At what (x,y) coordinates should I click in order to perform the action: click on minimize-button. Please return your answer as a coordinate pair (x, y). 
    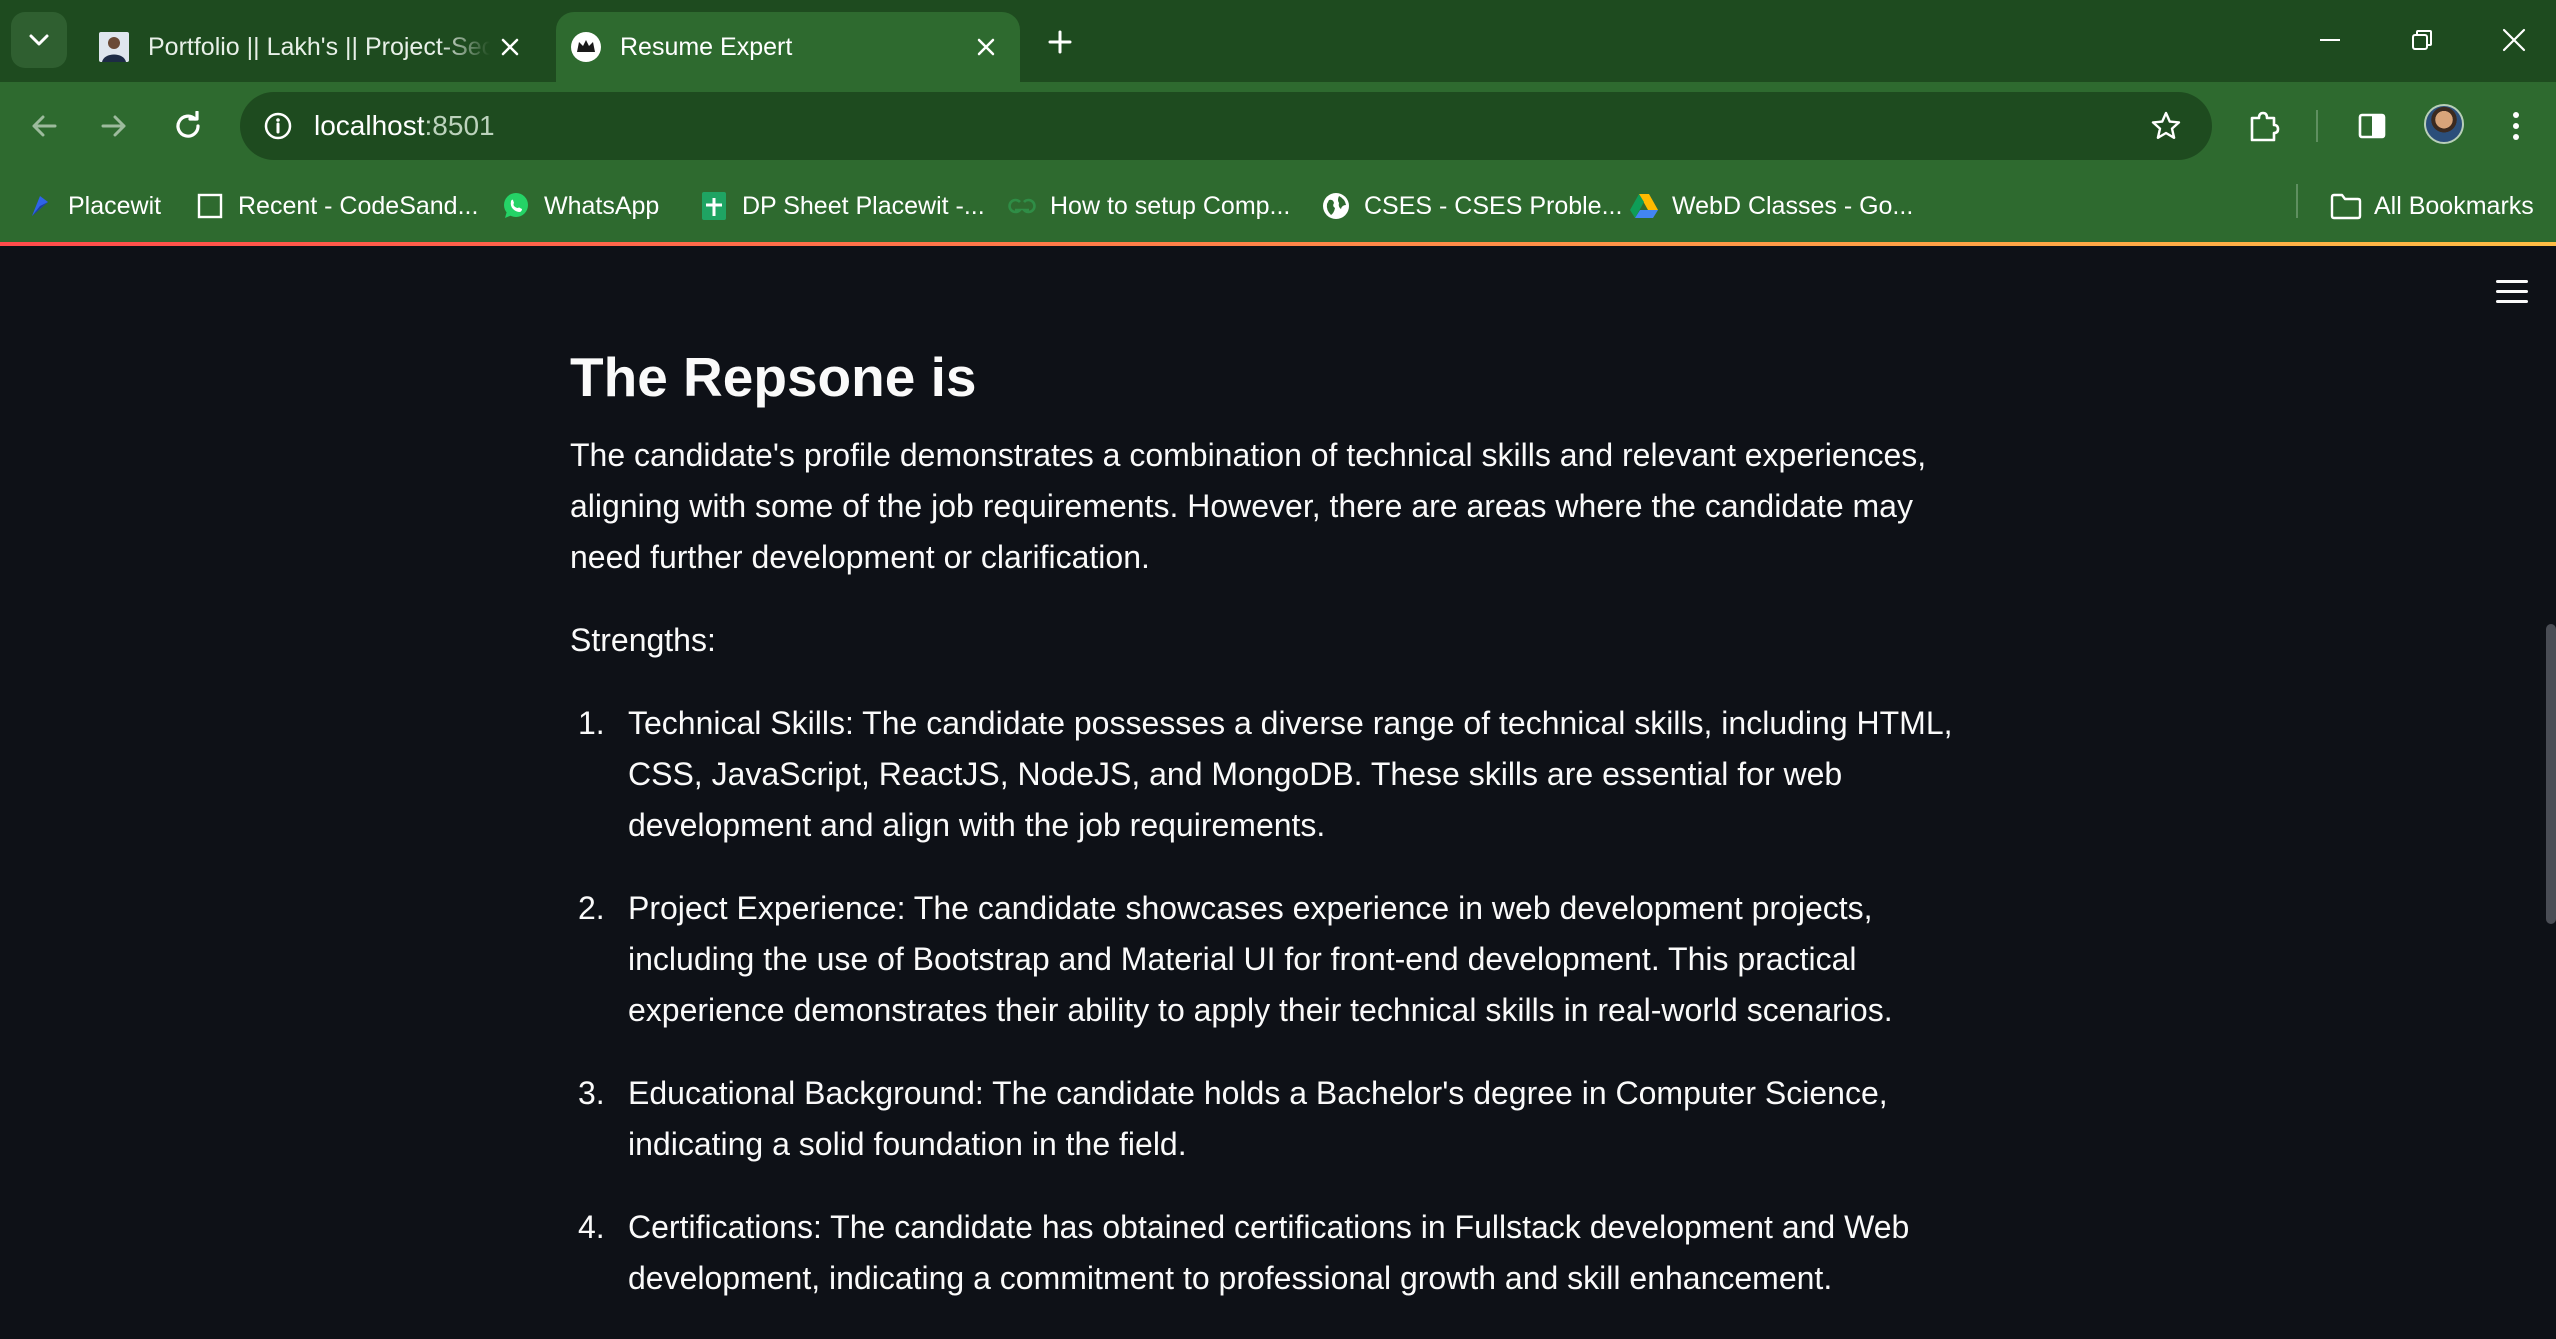
    Looking at the image, I should click on (2330, 40).